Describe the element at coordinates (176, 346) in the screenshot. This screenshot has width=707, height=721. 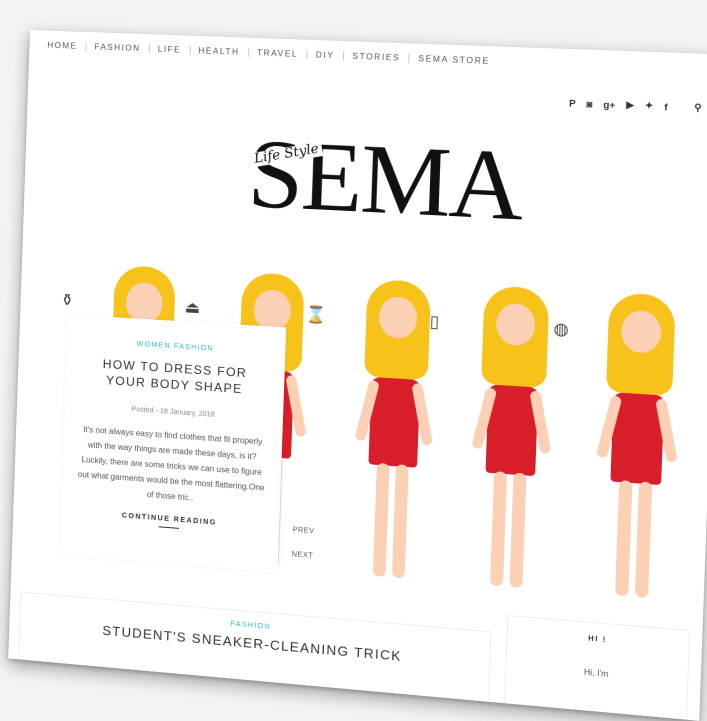
I see `post-category: WOMEN FASHION` at that location.